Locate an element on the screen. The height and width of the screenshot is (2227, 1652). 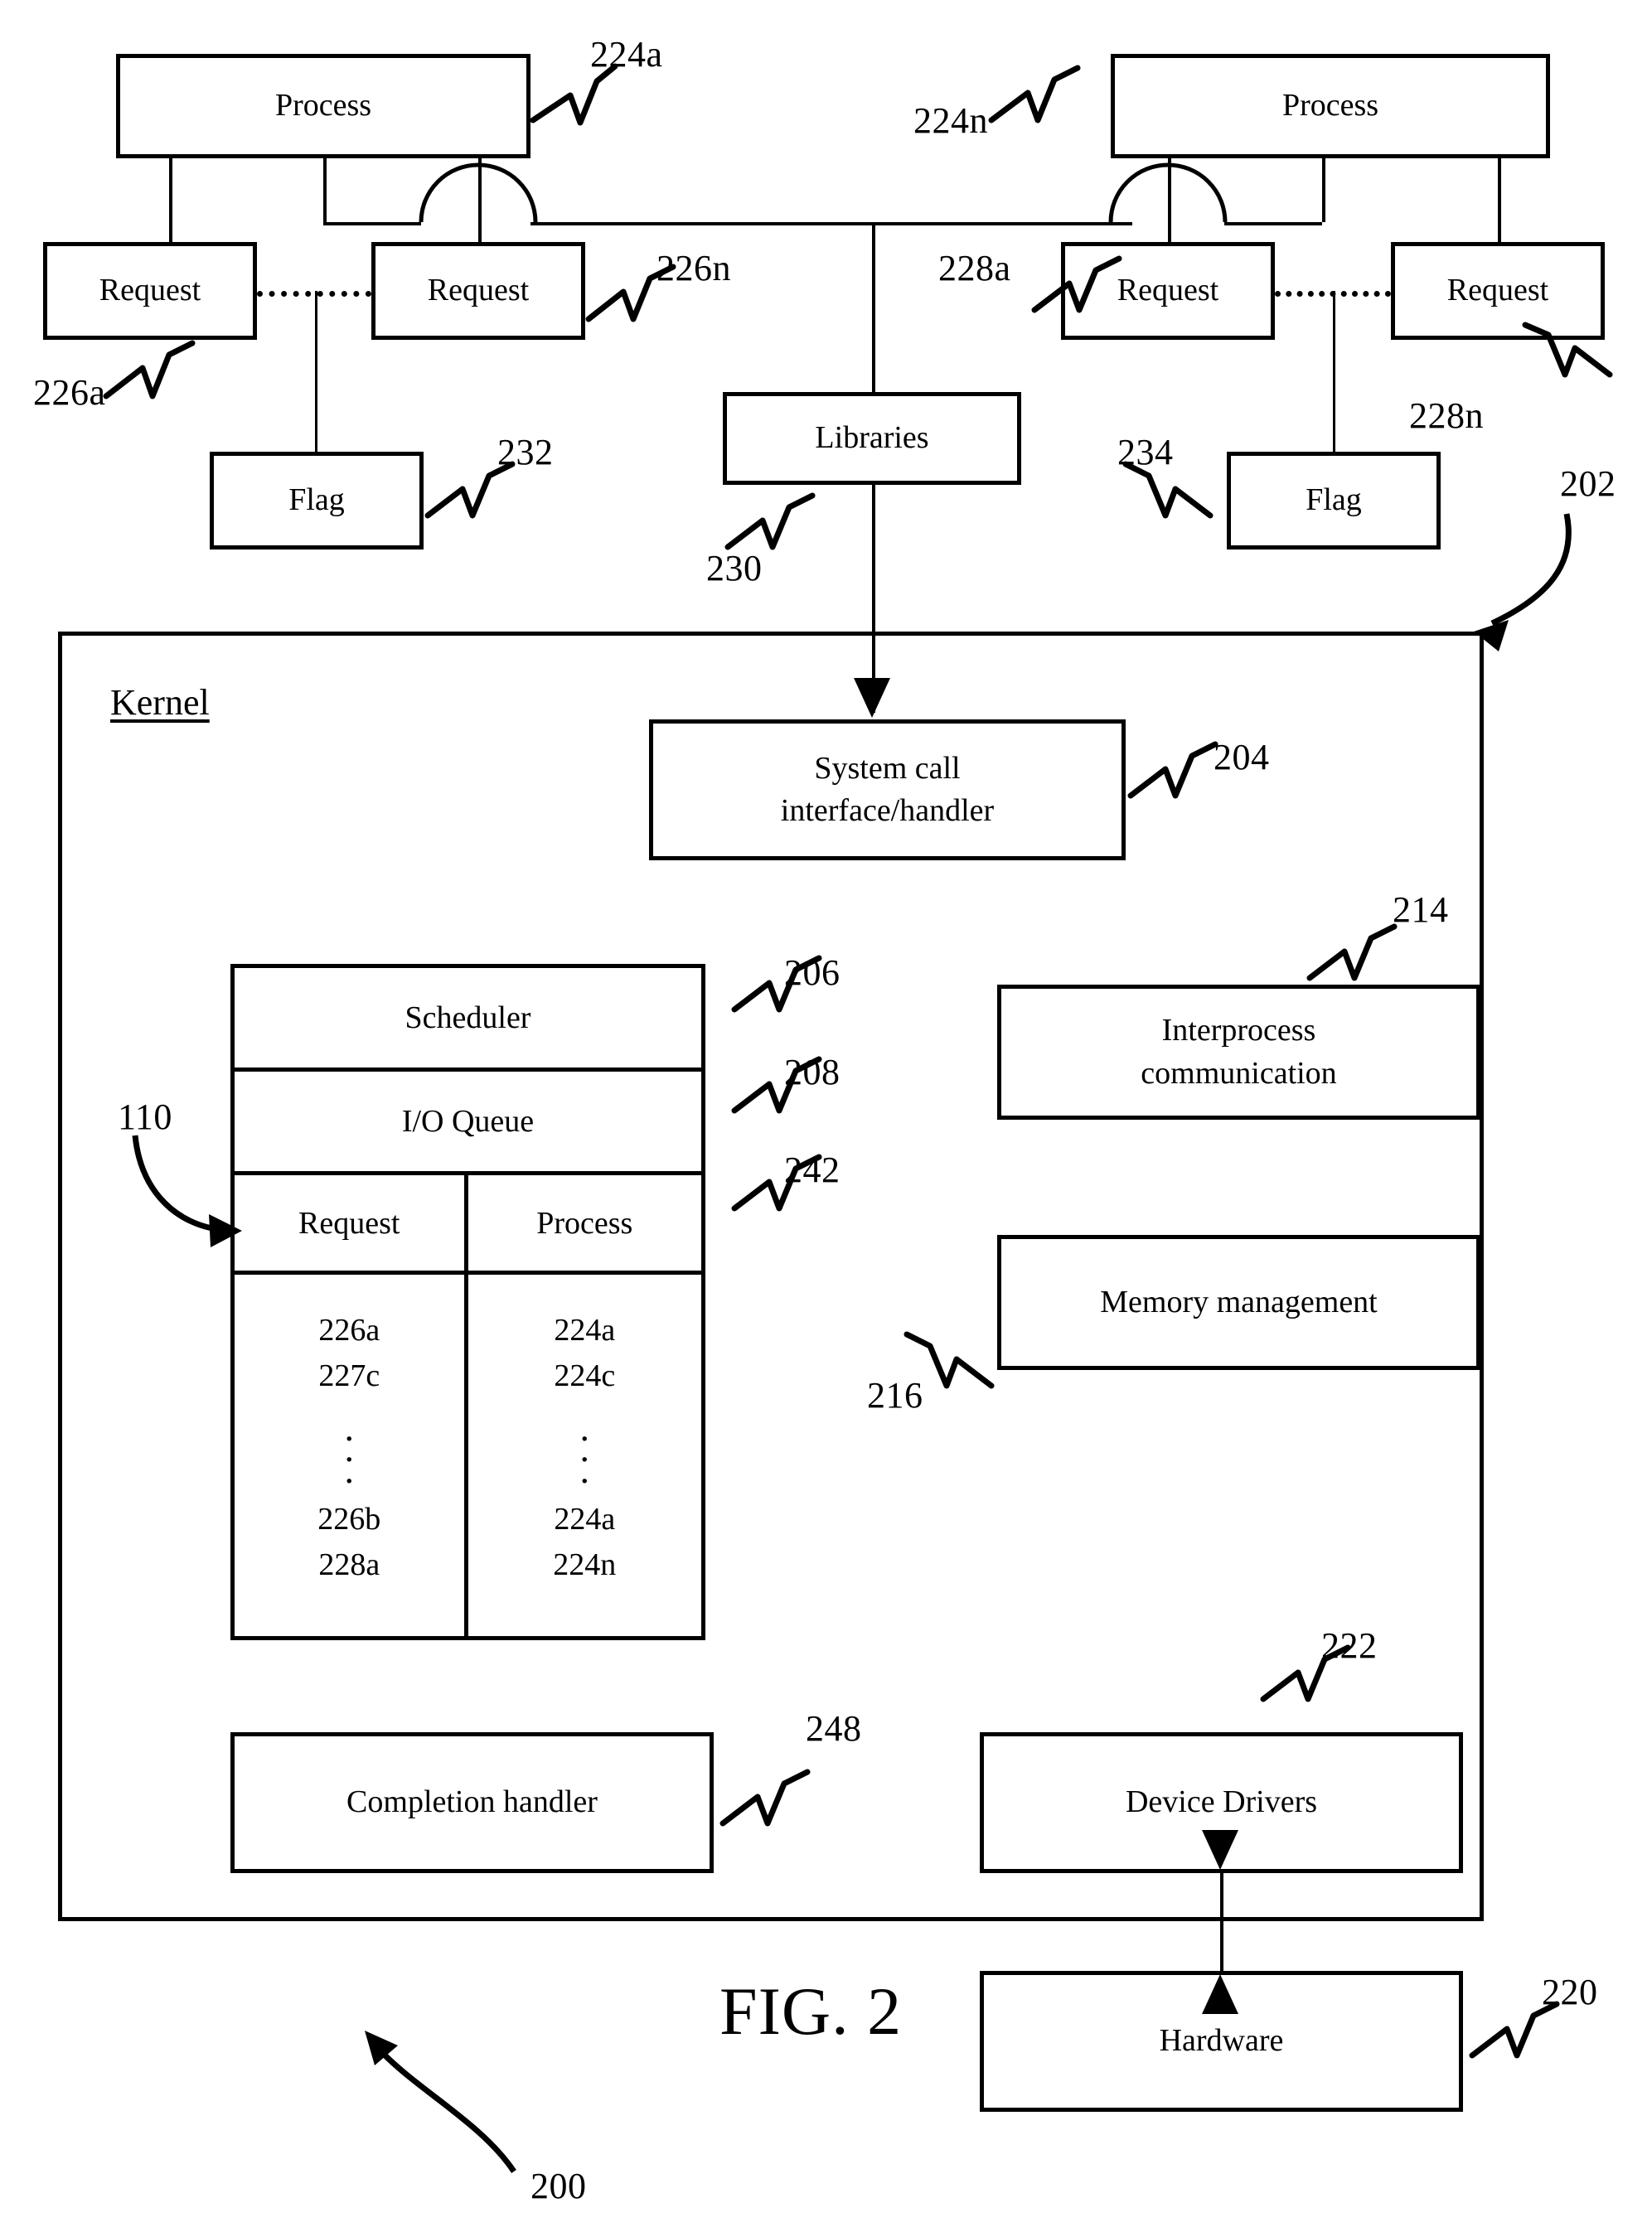
hardware-label: Hardware is located at coordinates (1221, 2041).